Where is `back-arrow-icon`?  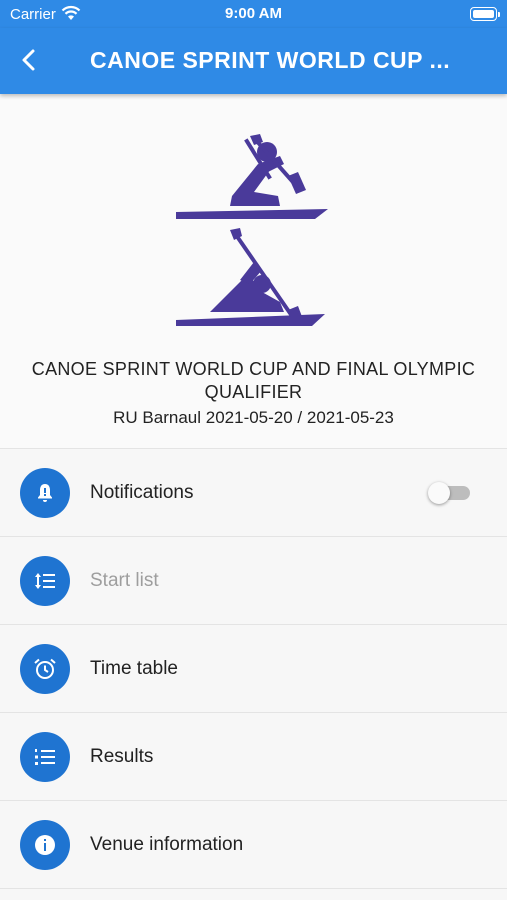
back-arrow-icon is located at coordinates (29, 60).